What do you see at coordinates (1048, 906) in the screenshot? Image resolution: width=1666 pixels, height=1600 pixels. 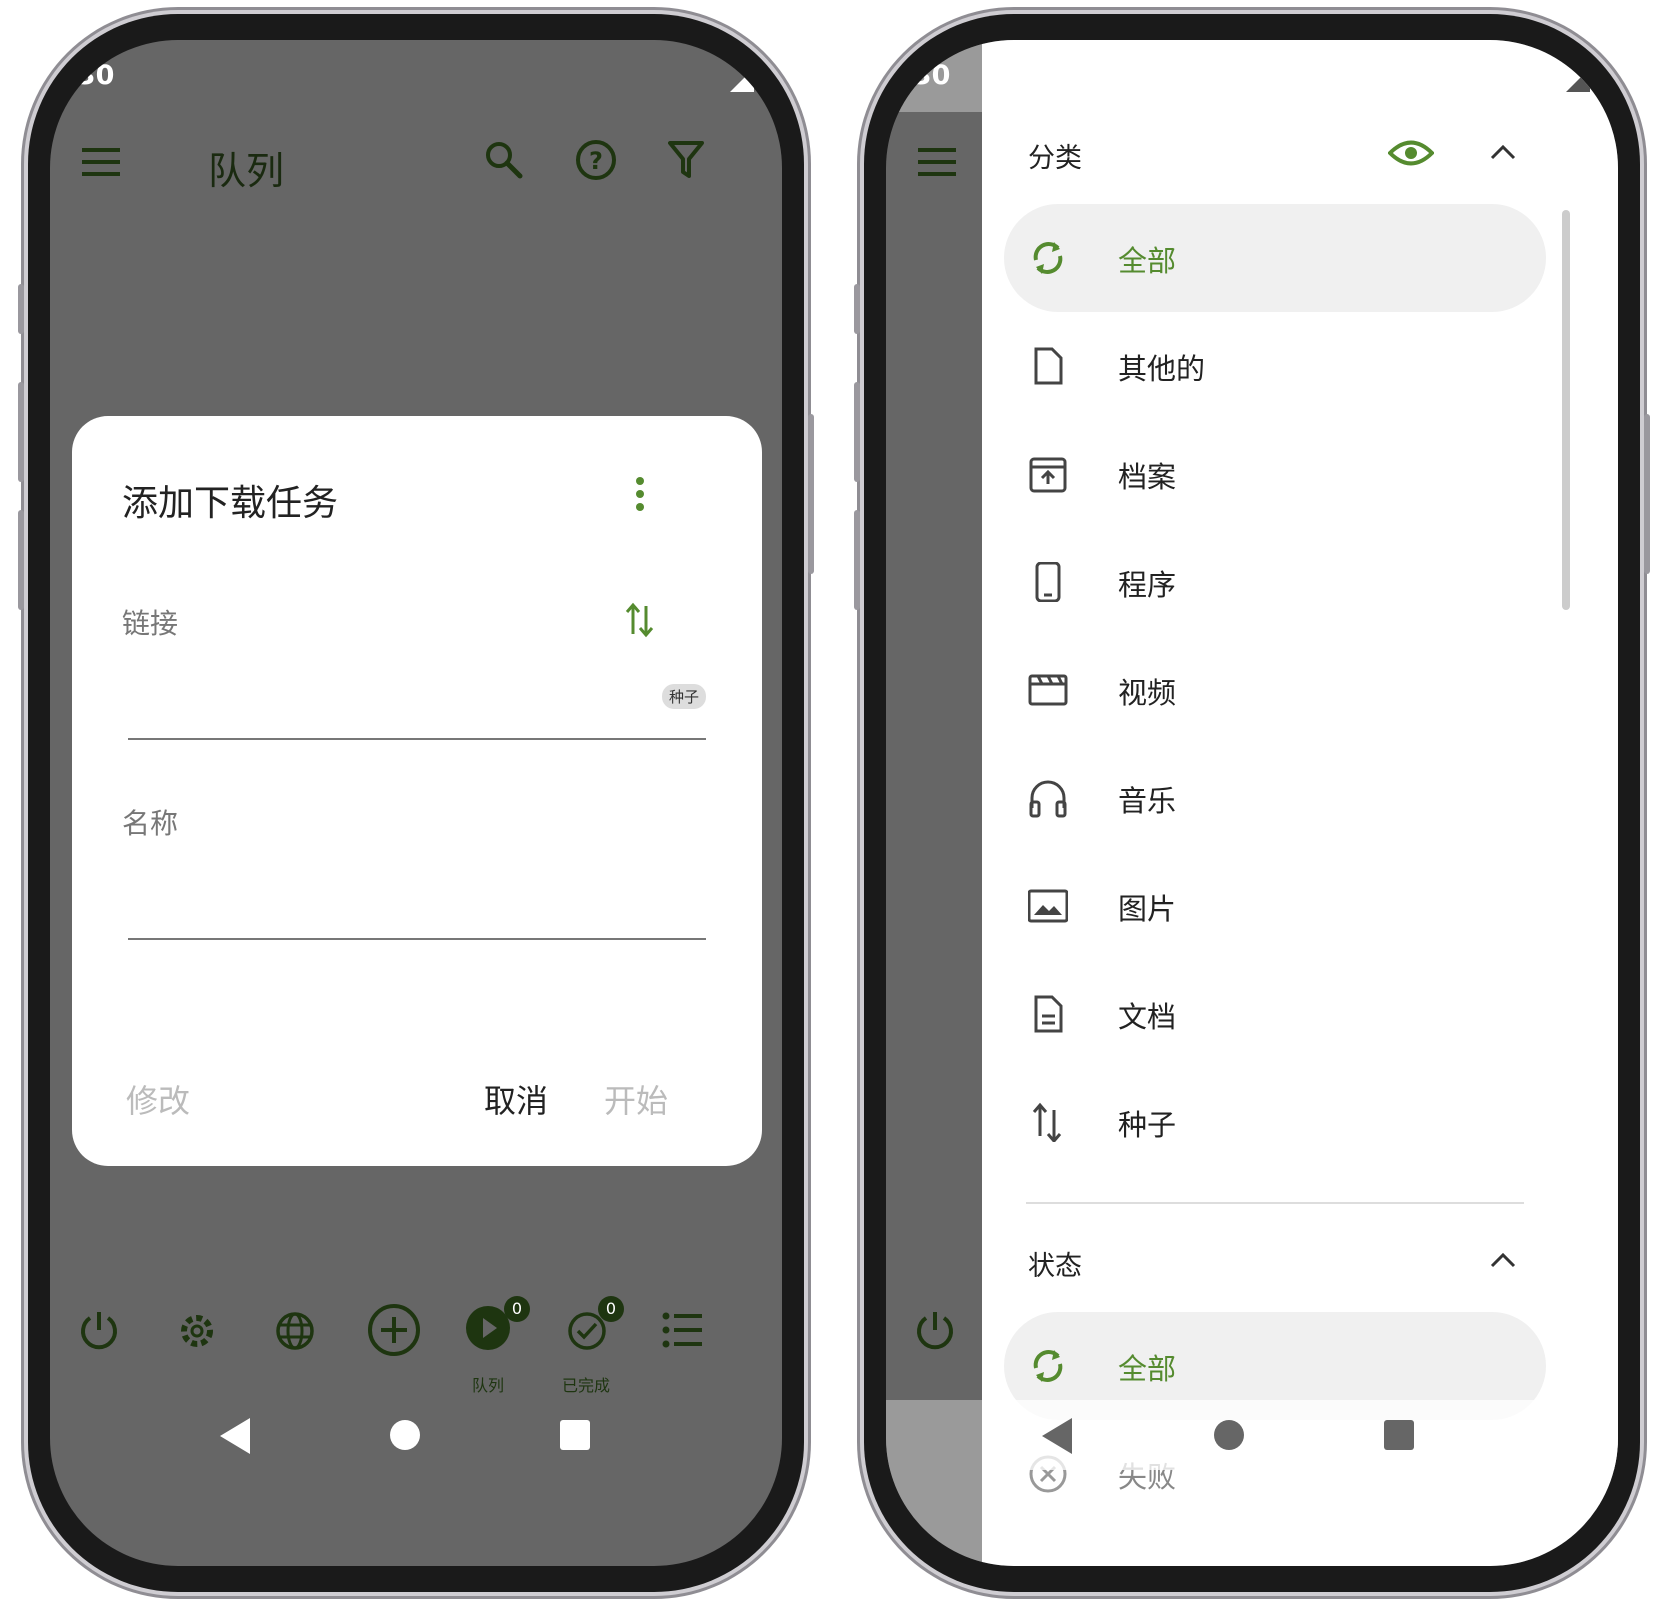 I see `image-icon` at bounding box center [1048, 906].